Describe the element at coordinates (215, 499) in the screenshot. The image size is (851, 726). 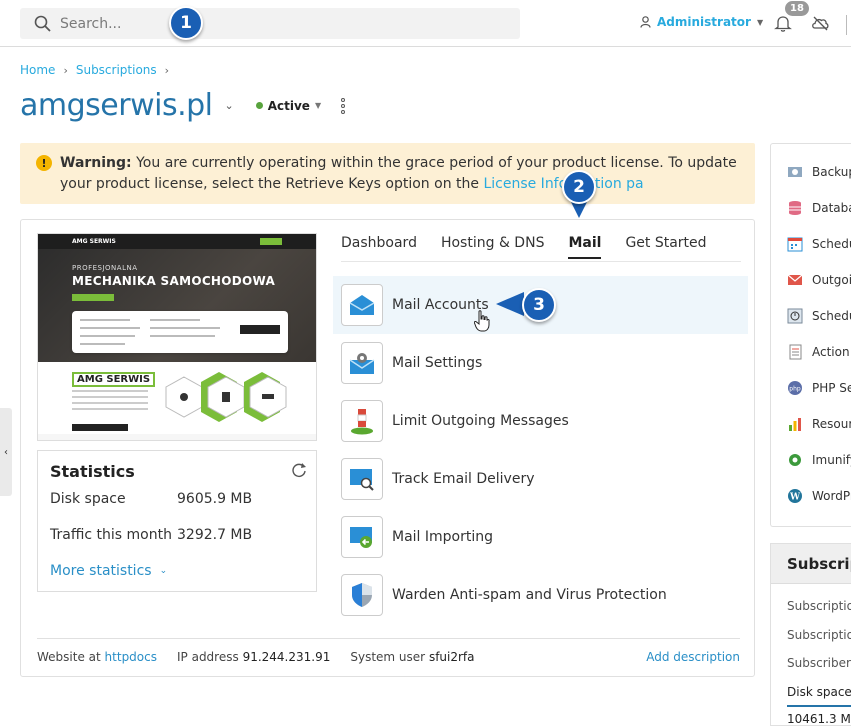
I see `disk-space-value: 9605.9 MB` at that location.